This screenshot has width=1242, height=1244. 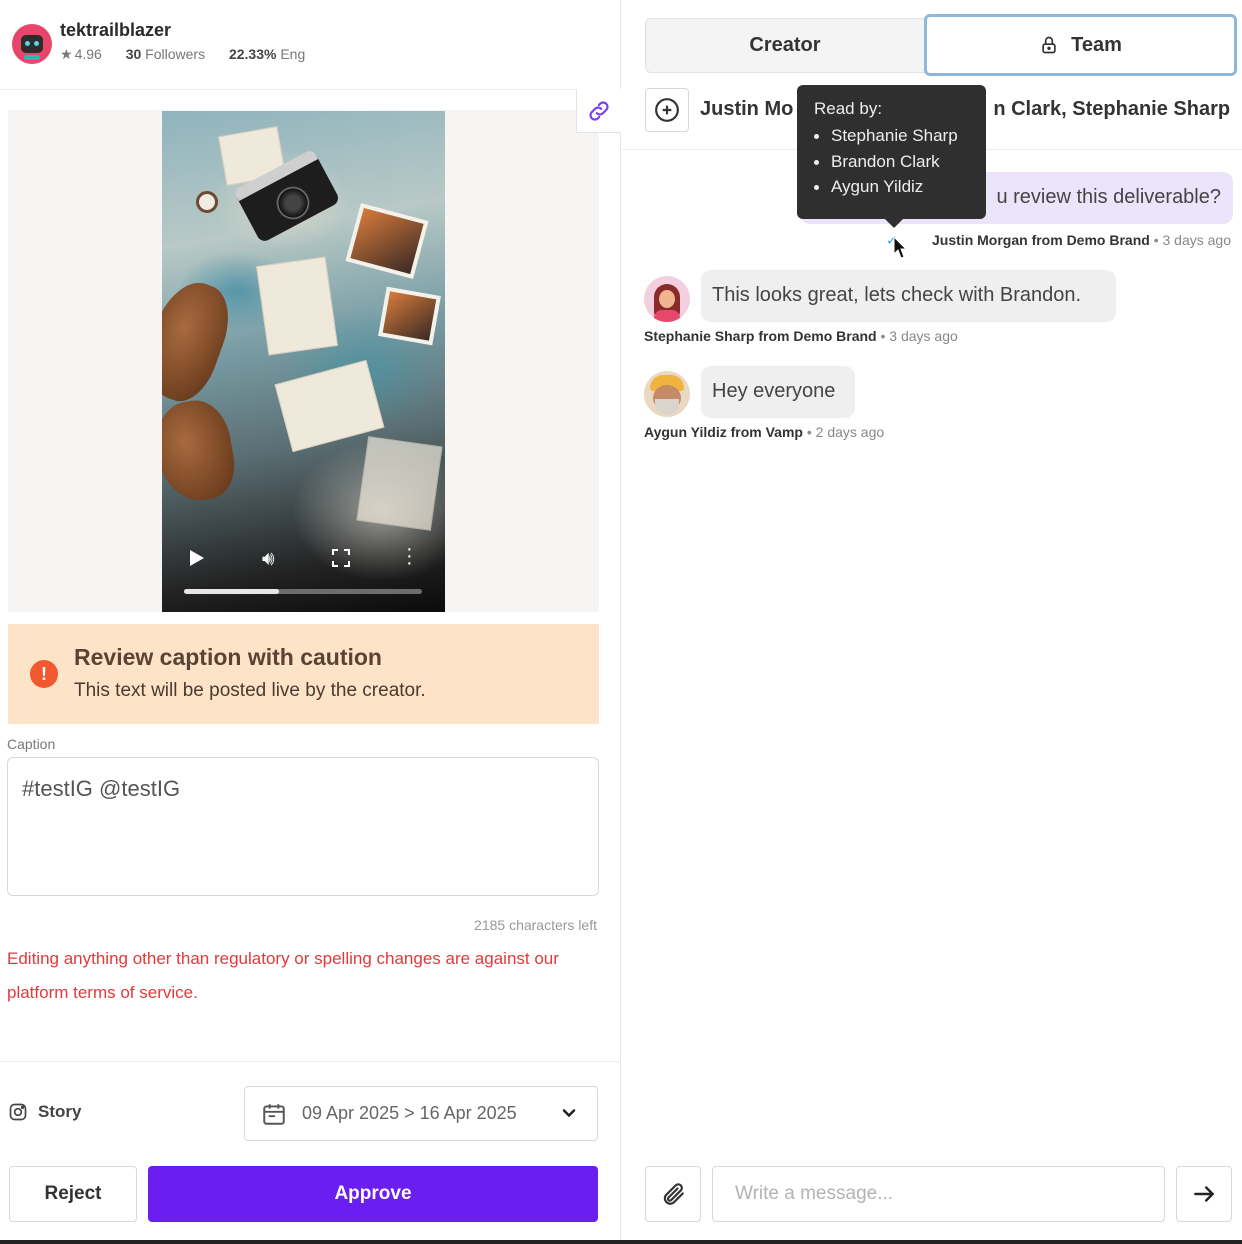 I want to click on characters-left-counter: 2185 characters left, so click(x=535, y=925).